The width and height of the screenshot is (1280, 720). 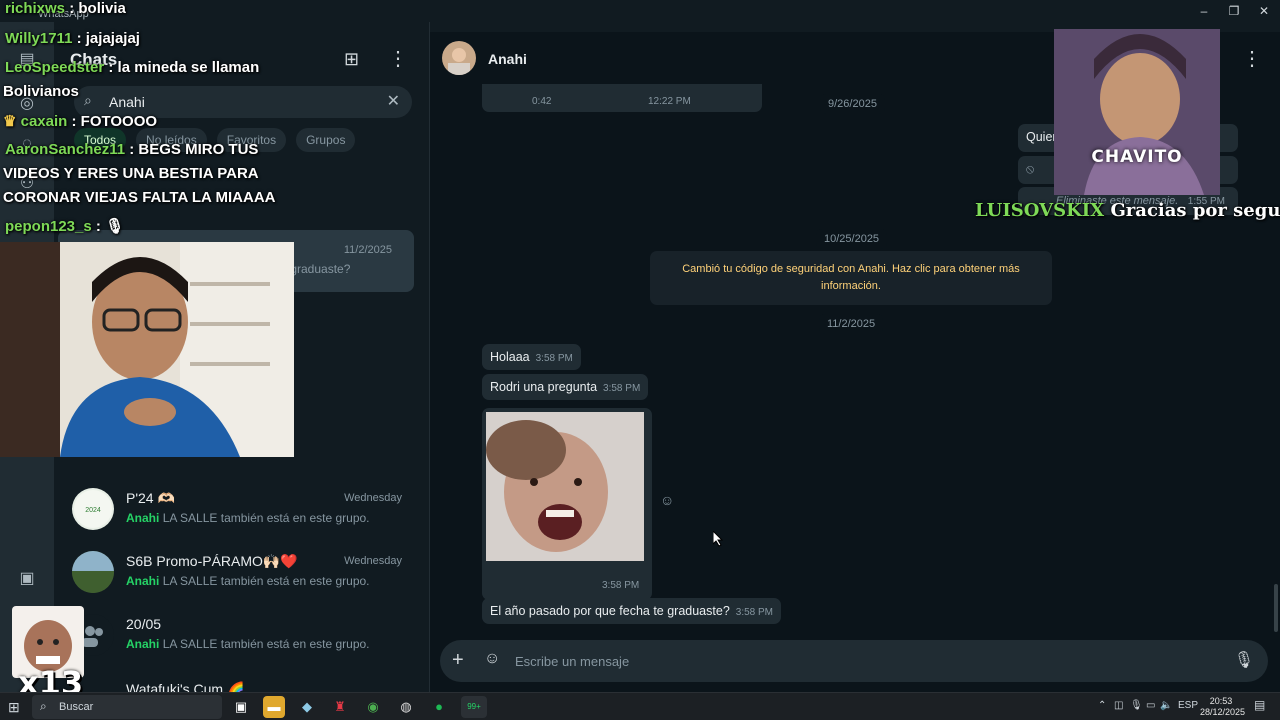 I want to click on volume-icon: 🔈, so click(x=1166, y=705).